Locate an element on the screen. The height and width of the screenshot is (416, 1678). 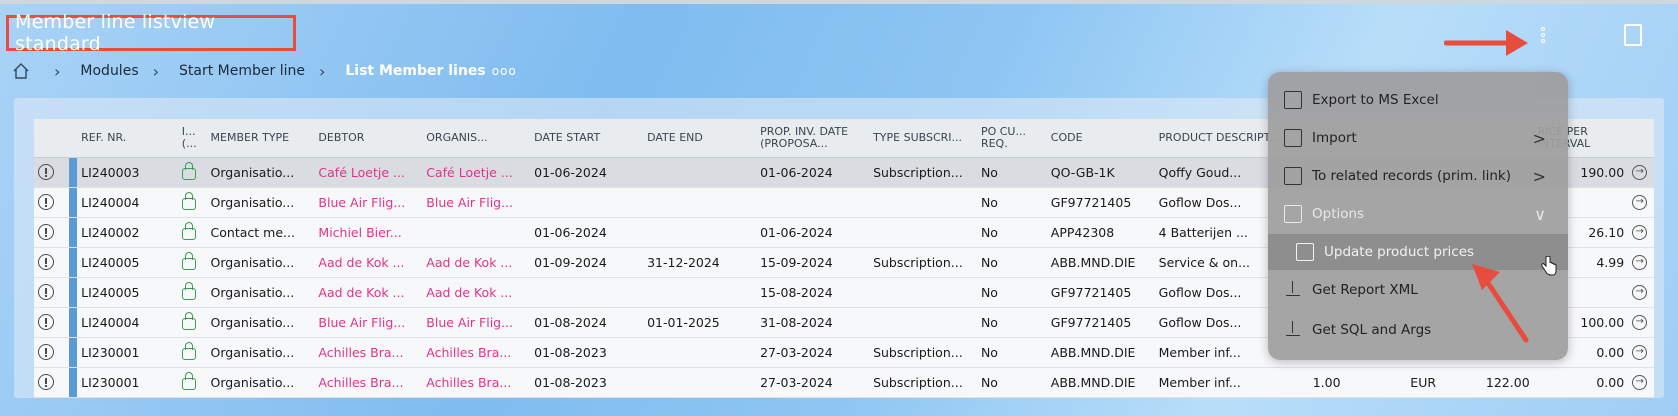
annotation-arrow-icon is located at coordinates (1486, 43).